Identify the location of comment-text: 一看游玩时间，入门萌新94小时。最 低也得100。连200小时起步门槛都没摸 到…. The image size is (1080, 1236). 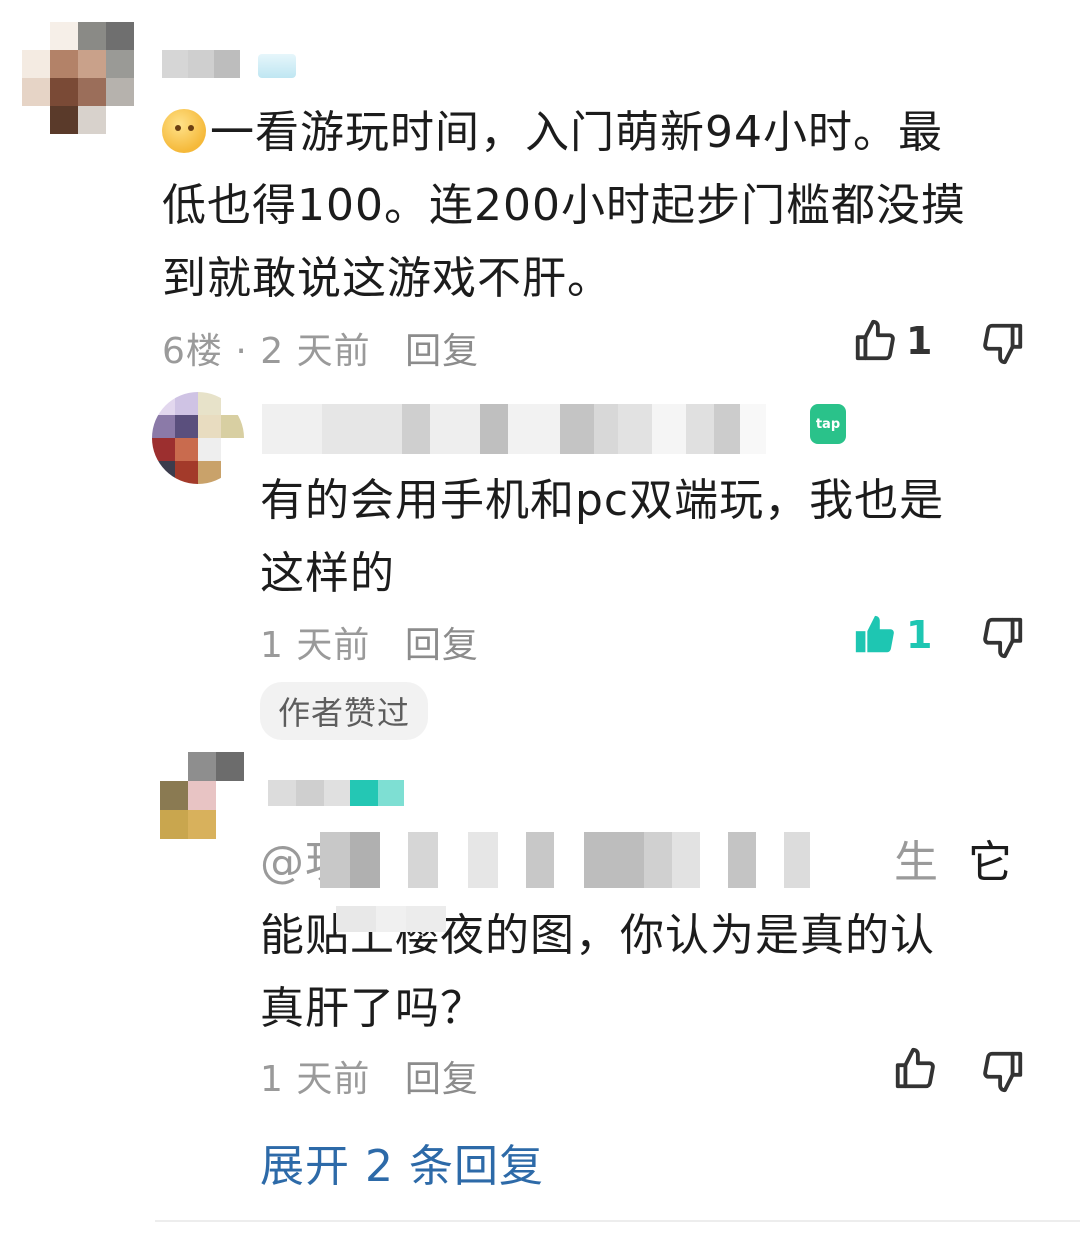
(564, 205).